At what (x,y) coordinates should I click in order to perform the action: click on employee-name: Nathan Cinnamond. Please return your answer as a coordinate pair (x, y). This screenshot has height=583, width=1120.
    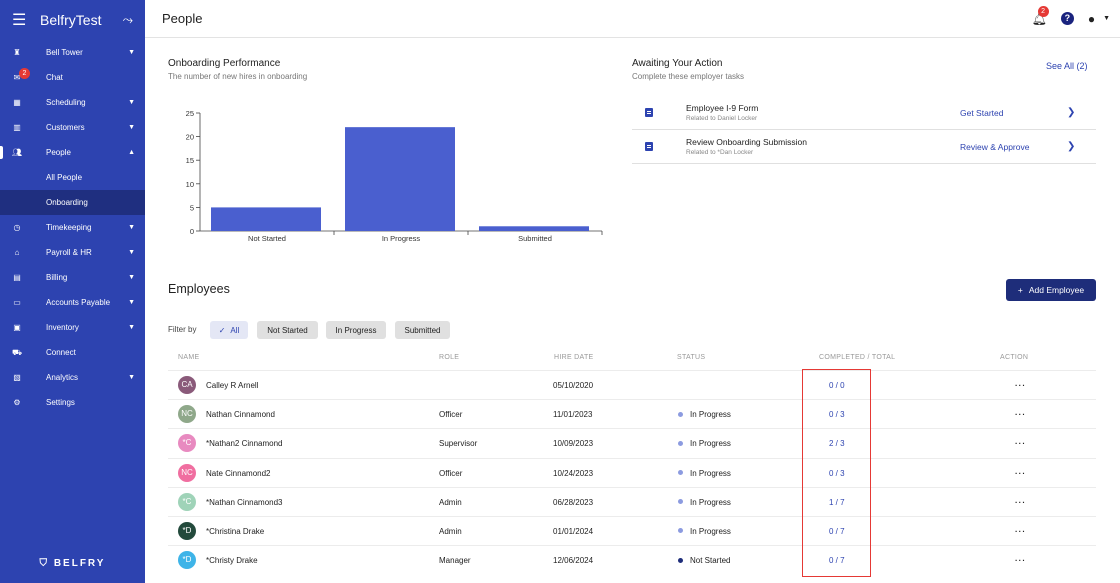
    Looking at the image, I should click on (240, 414).